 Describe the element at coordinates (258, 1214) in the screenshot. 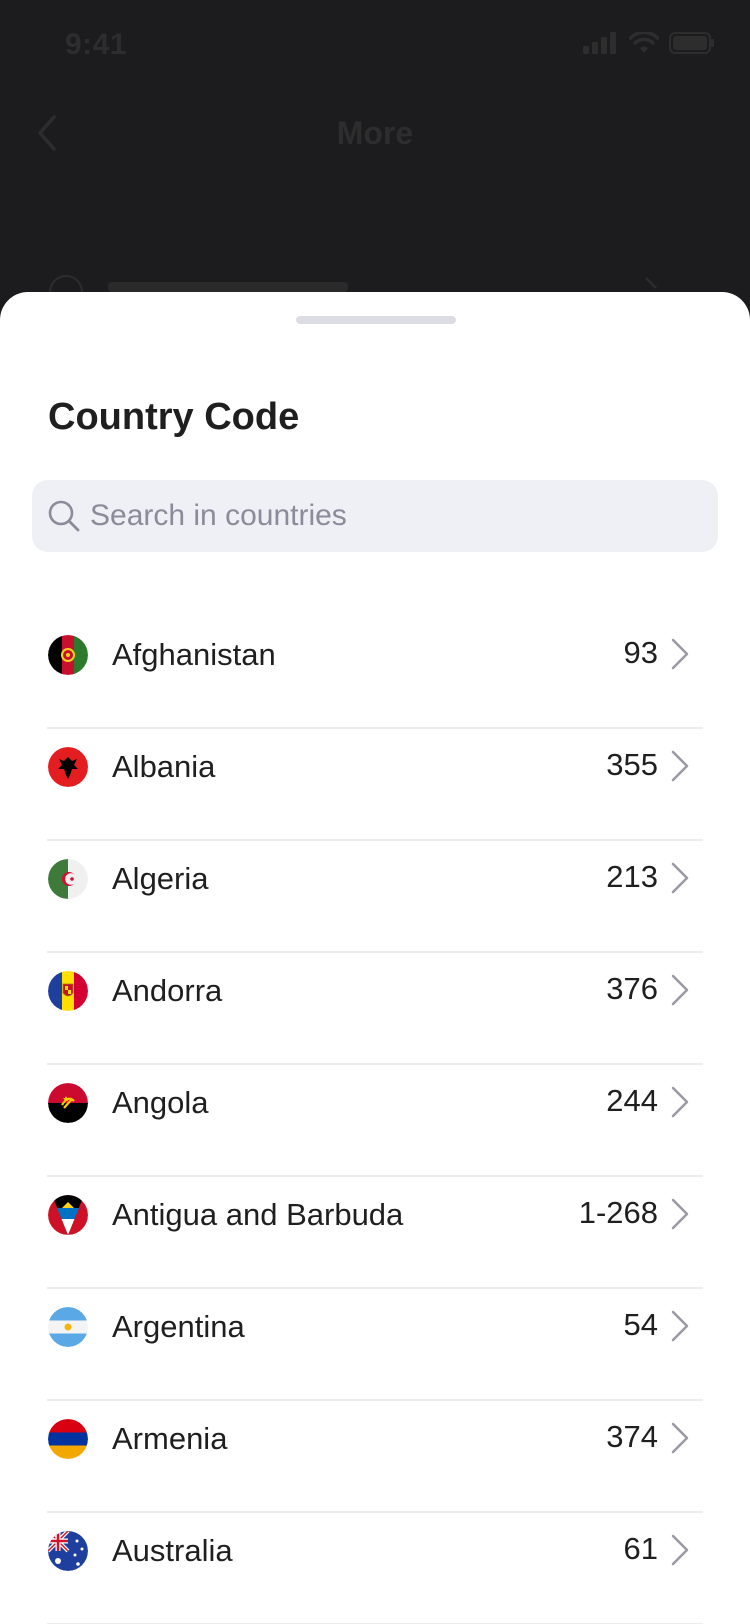

I see `country-name: Antigua and Barbuda` at that location.